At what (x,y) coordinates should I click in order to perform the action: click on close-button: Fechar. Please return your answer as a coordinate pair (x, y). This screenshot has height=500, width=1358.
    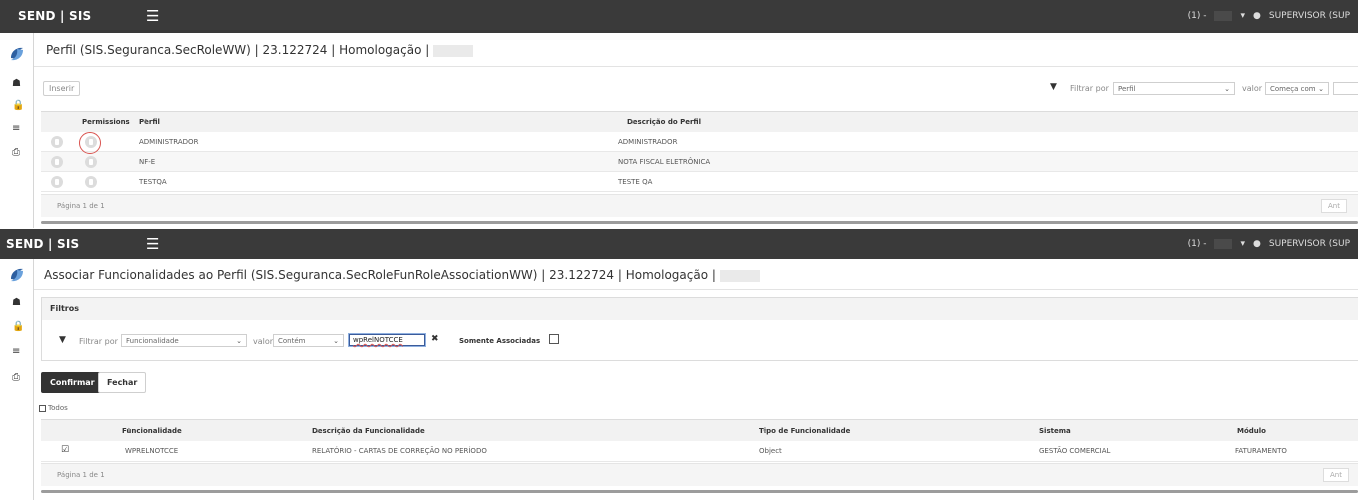
    Looking at the image, I should click on (122, 382).